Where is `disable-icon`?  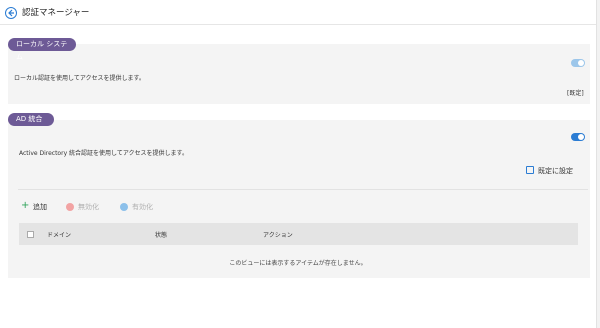 disable-icon is located at coordinates (70, 207).